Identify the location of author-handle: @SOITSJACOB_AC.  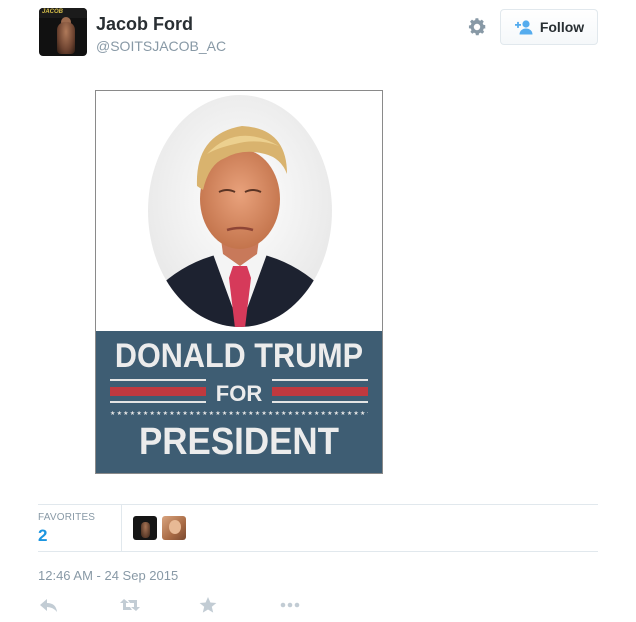
(161, 46).